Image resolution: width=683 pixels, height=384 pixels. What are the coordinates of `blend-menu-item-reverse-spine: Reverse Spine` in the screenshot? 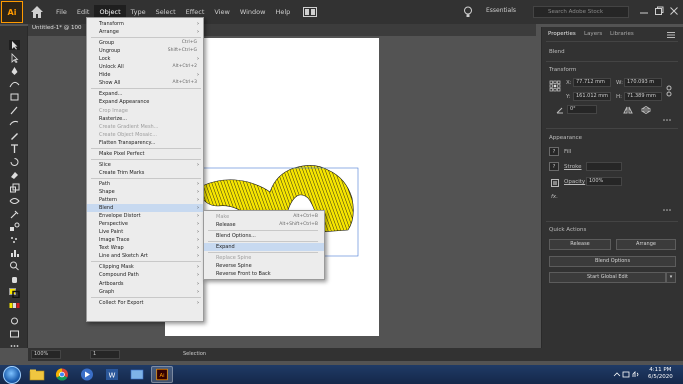 It's located at (264, 266).